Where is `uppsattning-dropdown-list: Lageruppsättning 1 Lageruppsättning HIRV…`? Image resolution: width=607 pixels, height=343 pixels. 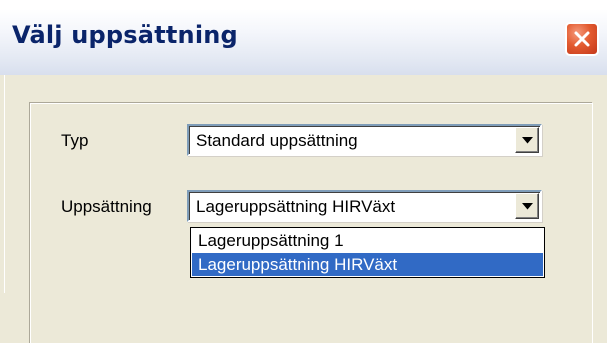
uppsattning-dropdown-list: Lageruppsättning 1 Lageruppsättning HIRV… is located at coordinates (367, 252).